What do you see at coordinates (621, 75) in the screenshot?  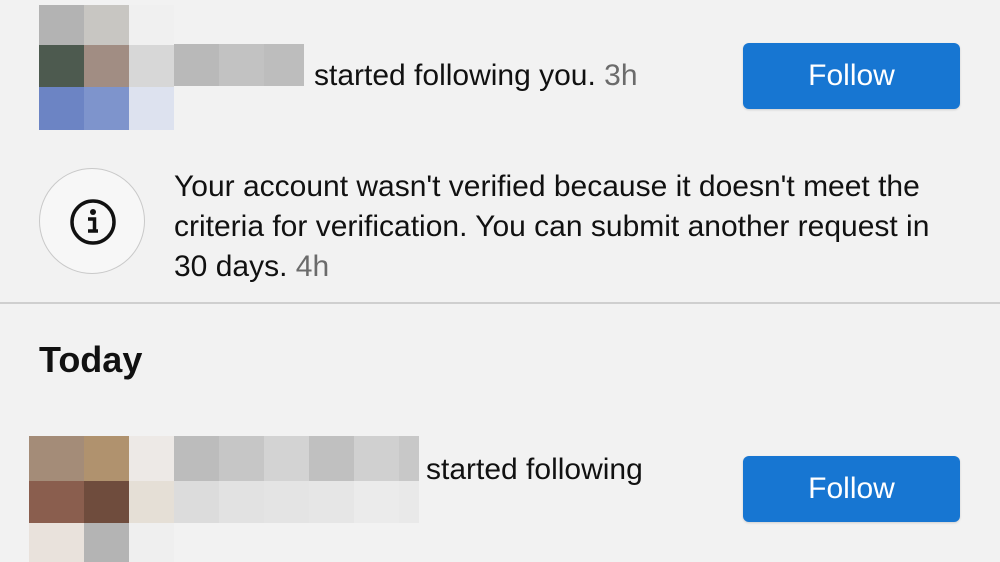 I see `timestamp: 3h` at bounding box center [621, 75].